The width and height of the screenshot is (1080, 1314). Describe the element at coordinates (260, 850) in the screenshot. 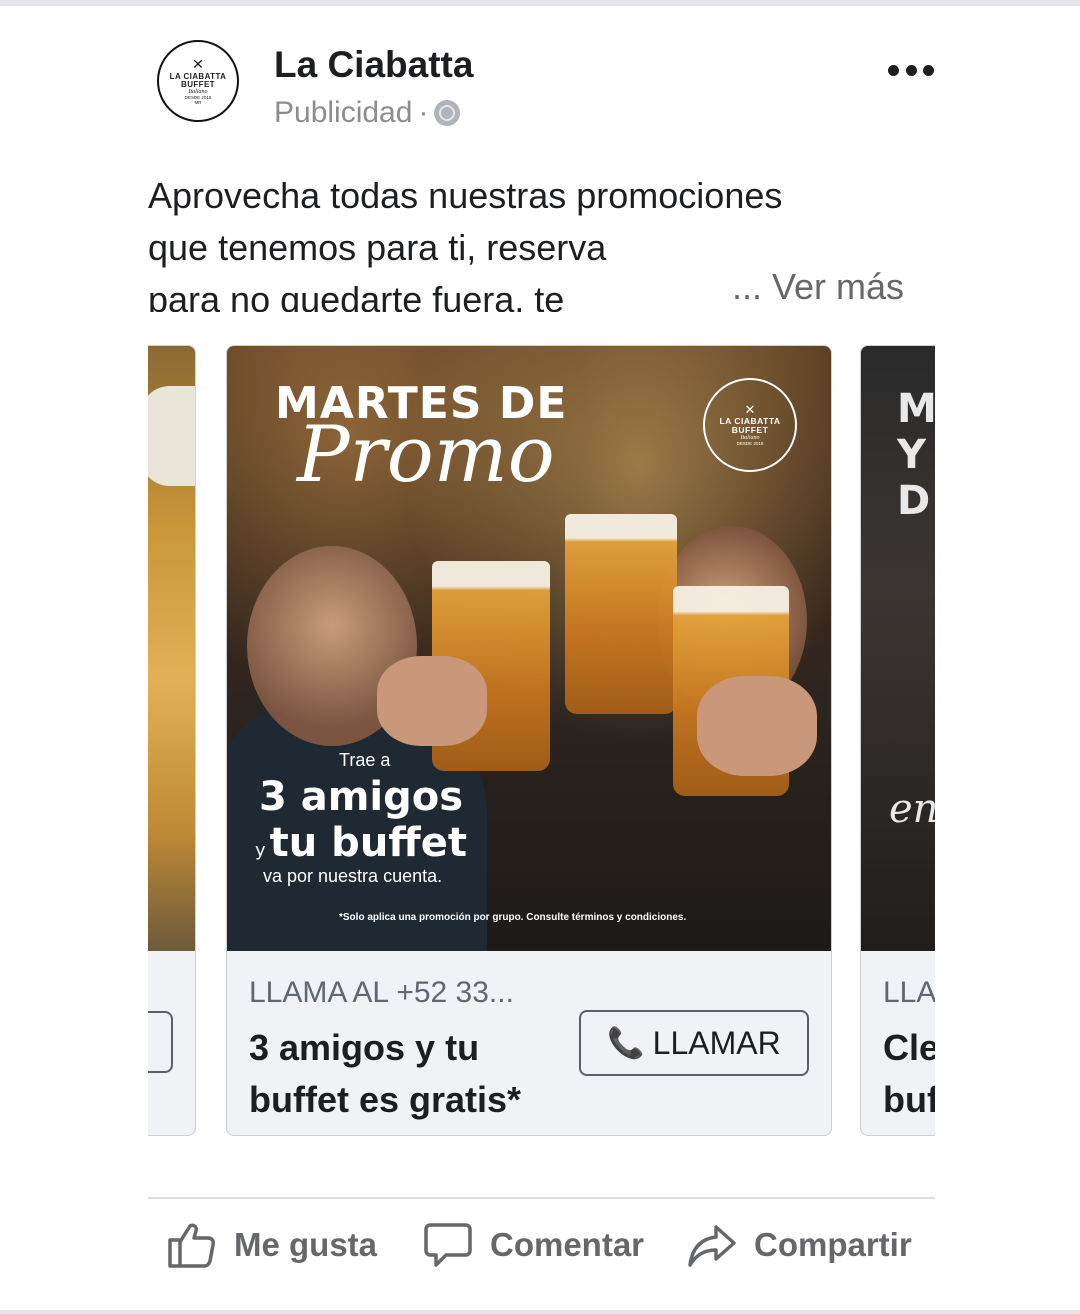

I see `promo-y: y` at that location.